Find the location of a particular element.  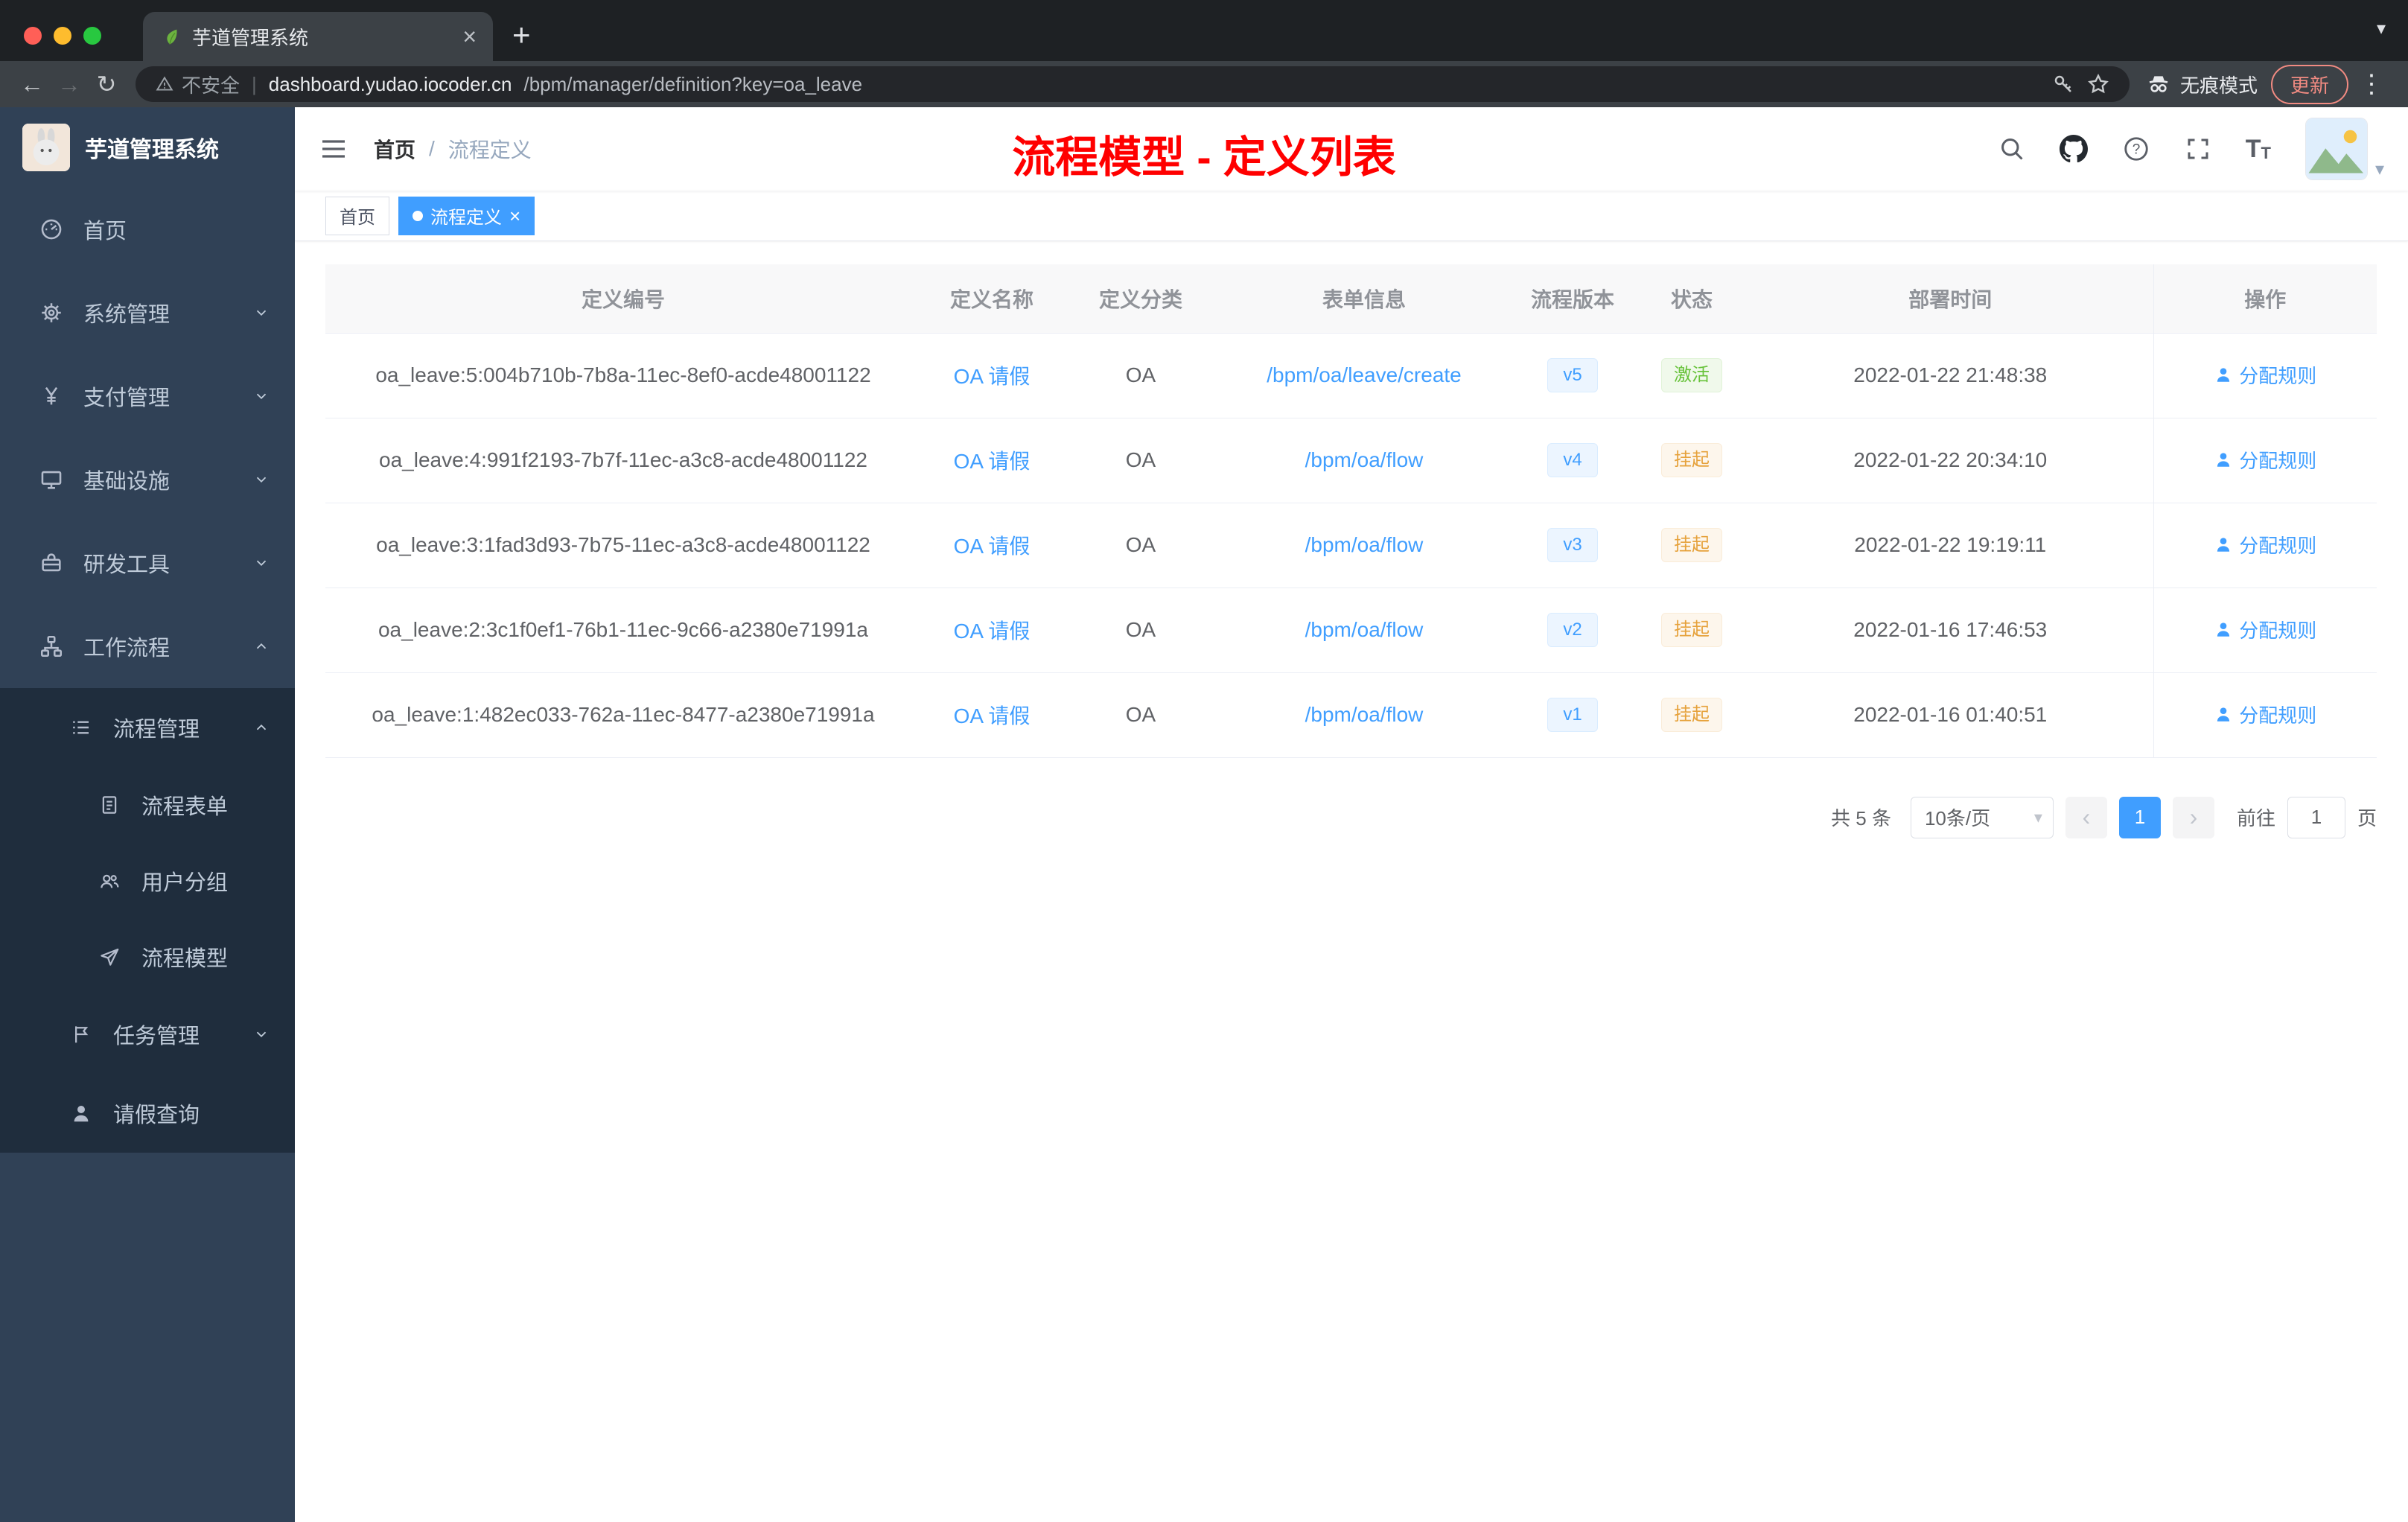

tab-close-icon: × is located at coordinates (469, 36).